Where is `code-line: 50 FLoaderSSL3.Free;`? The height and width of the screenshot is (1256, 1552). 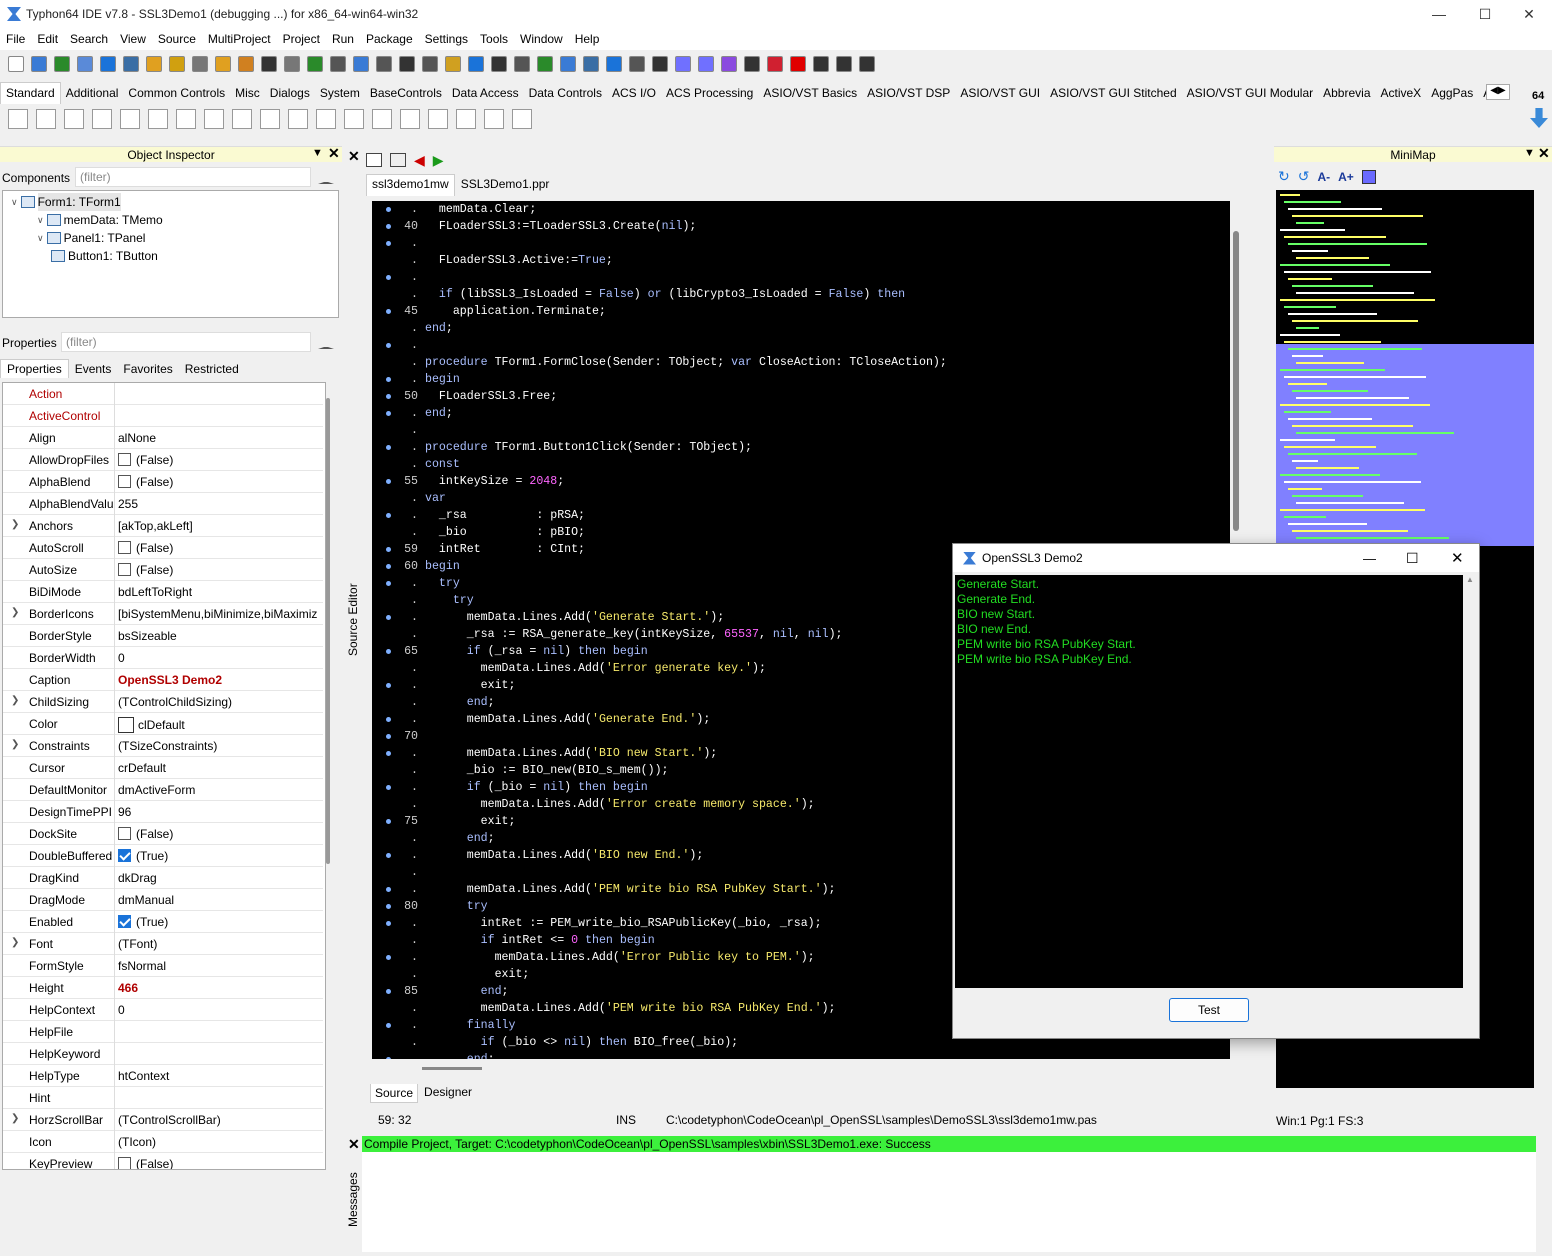 code-line: 50 FLoaderSSL3.Free; is located at coordinates (801, 396).